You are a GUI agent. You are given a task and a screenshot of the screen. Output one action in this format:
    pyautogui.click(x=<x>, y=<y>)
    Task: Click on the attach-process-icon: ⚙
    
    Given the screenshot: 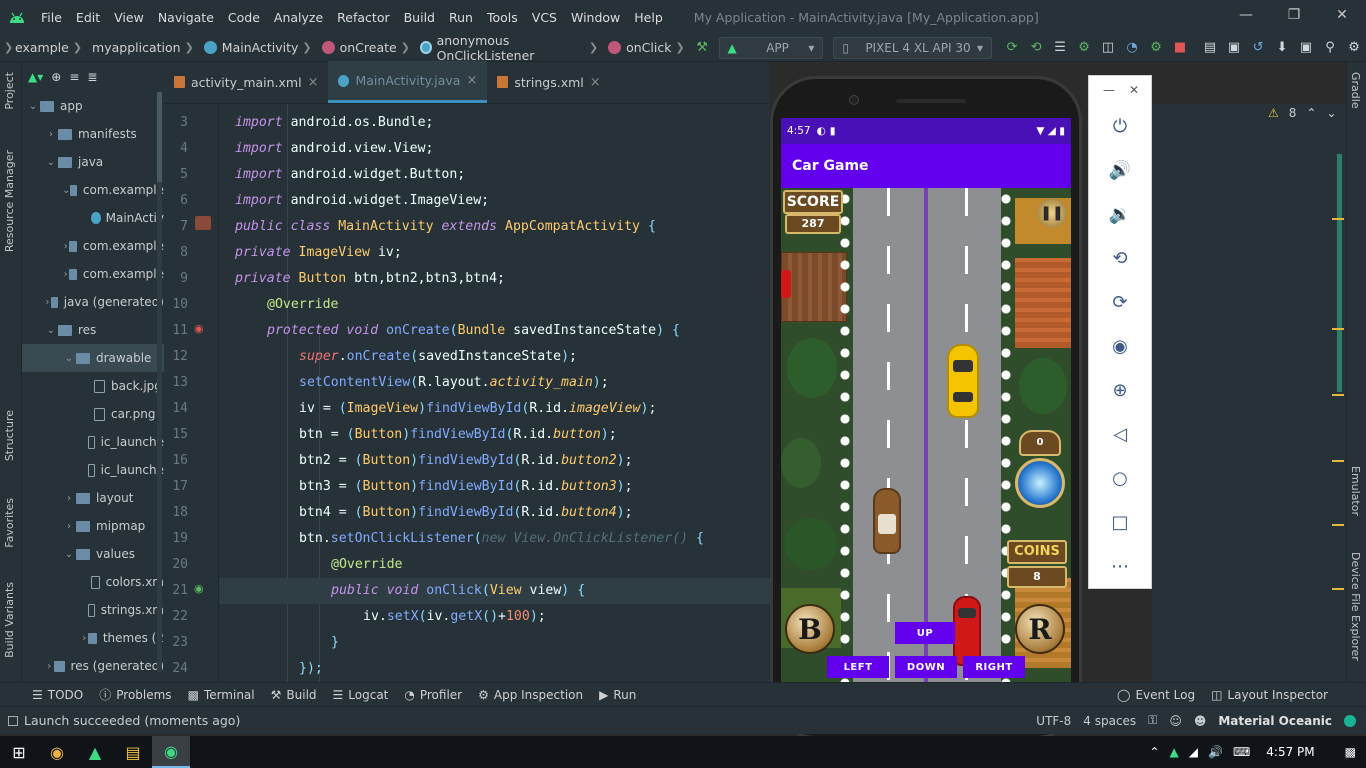 What is the action you would take?
    pyautogui.click(x=1156, y=48)
    